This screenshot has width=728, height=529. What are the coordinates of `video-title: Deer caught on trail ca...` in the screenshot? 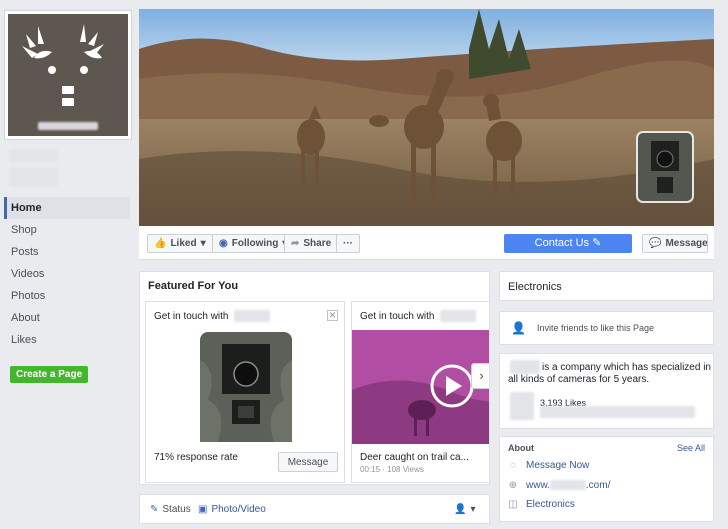 It's located at (414, 457).